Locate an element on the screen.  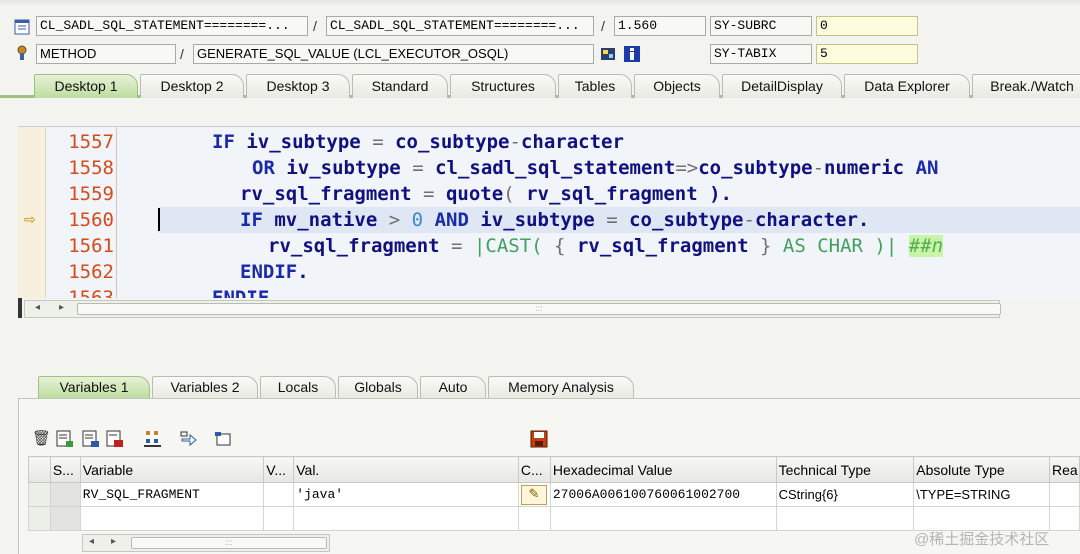
table-horizontal-scrollbar: ◂ ▸ ::: is located at coordinates (206, 543).